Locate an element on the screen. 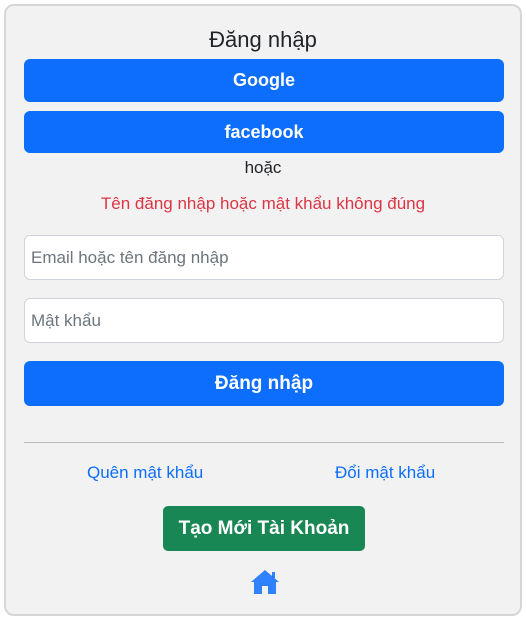 The width and height of the screenshot is (526, 622). facebook-login-button: facebook is located at coordinates (264, 132).